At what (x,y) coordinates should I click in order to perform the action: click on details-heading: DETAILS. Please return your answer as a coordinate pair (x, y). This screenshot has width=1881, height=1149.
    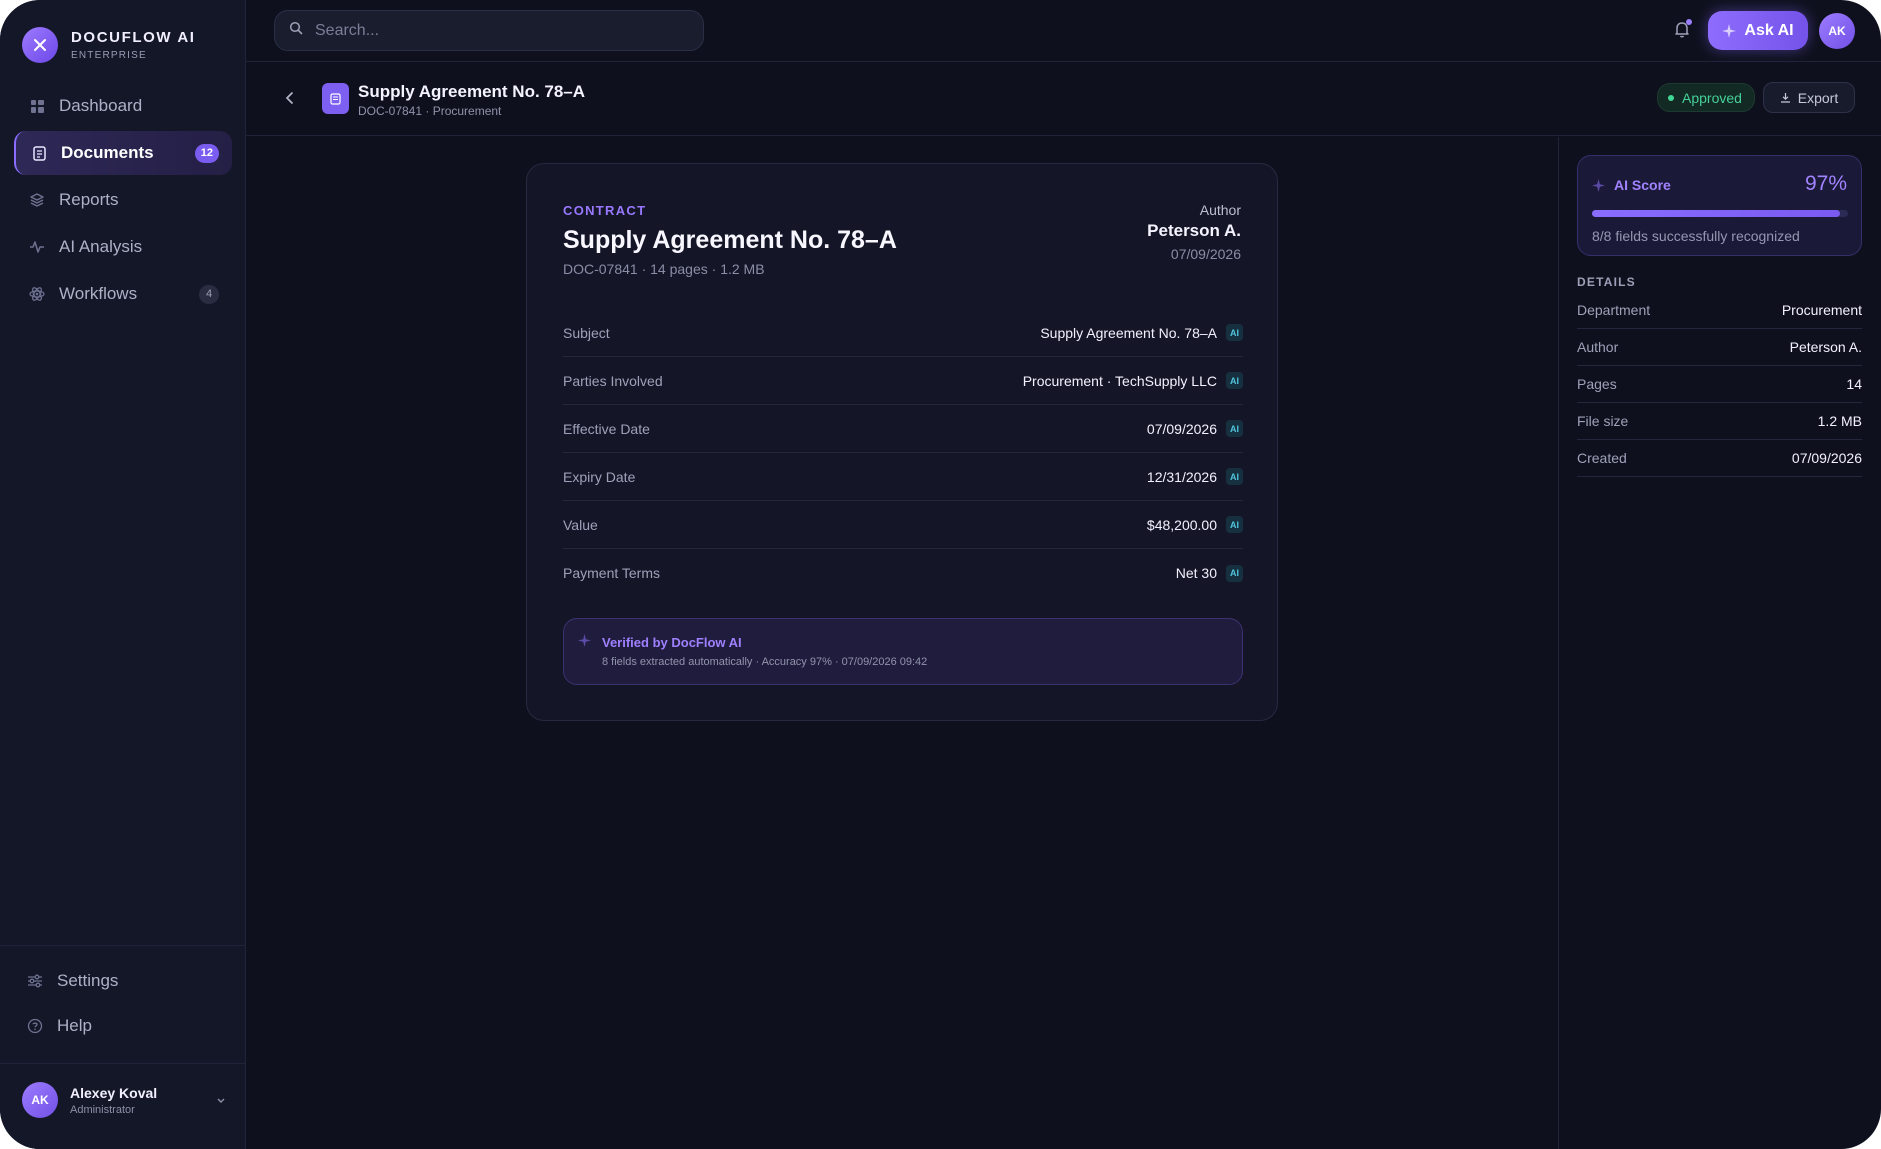
    Looking at the image, I should click on (1606, 282).